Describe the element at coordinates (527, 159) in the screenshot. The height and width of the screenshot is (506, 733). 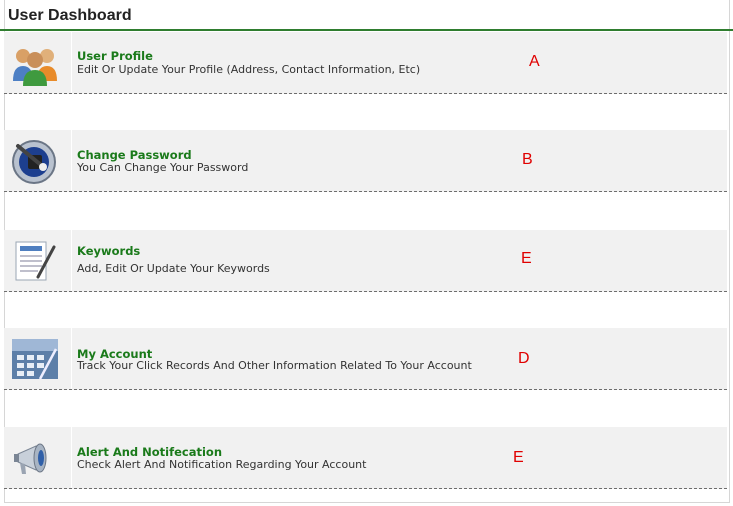
I see `item-marker: B` at that location.